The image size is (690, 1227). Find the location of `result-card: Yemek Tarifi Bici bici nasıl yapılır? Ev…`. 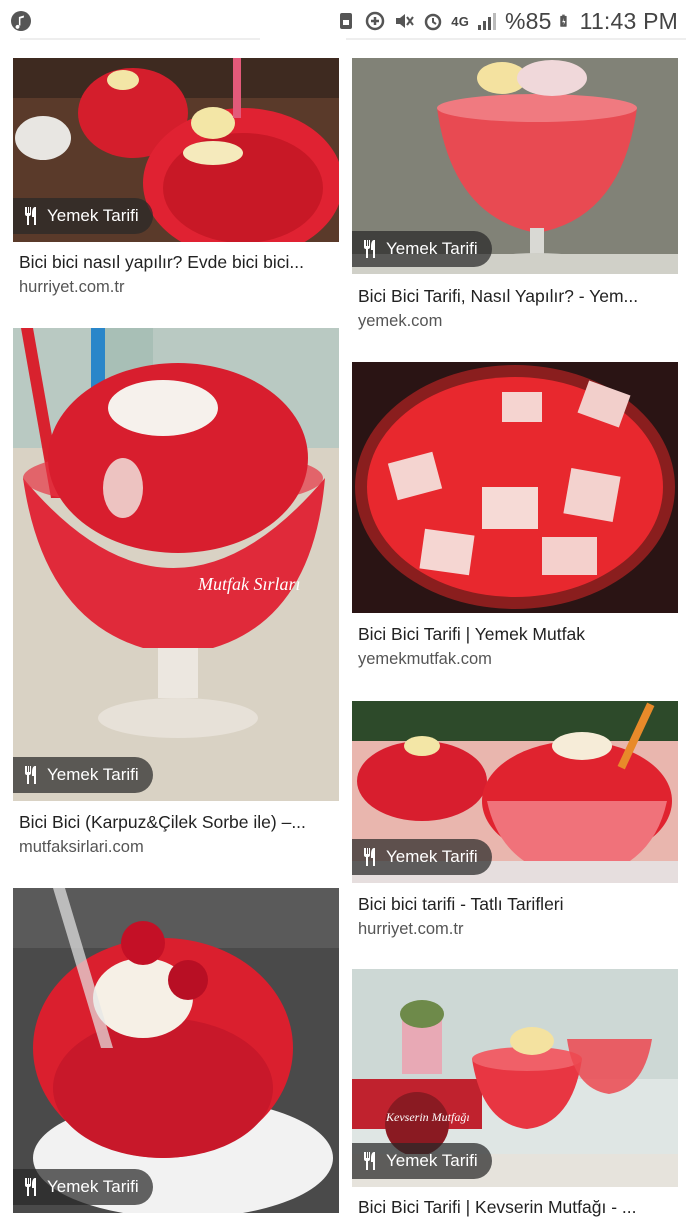

result-card: Yemek Tarifi Bici bici nasıl yapılır? Ev… is located at coordinates (176, 183).